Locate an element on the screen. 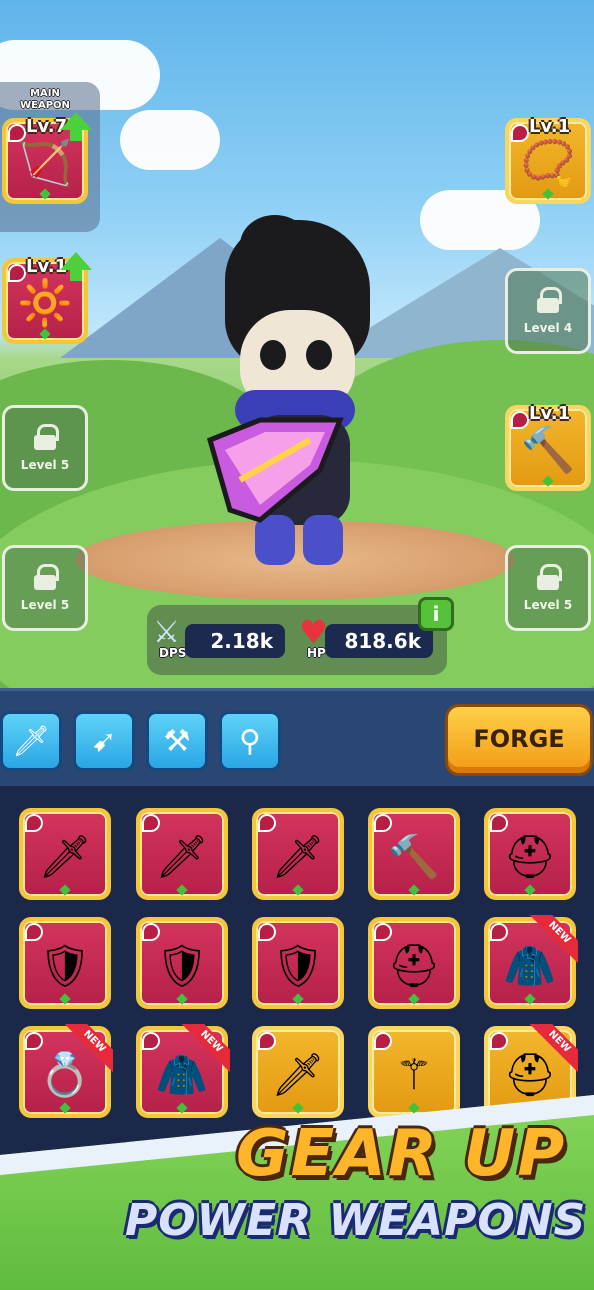  equipment-slot-sun-staff: 🔆 Lv.1 is located at coordinates (47, 298).